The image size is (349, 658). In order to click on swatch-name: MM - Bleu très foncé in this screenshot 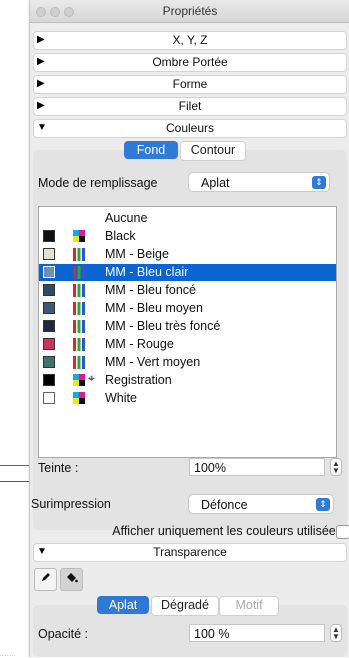, I will do `click(163, 326)`.